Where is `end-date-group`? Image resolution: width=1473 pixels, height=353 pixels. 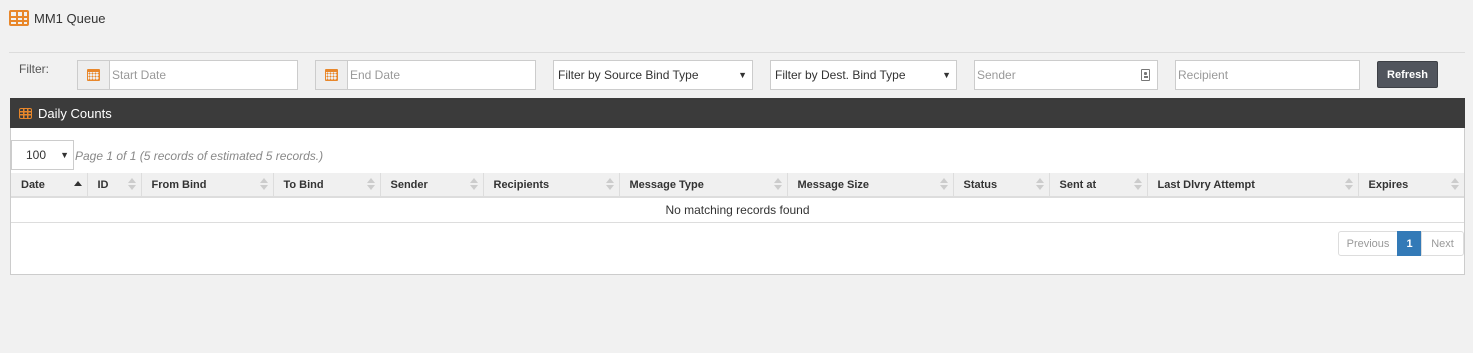 end-date-group is located at coordinates (425, 75).